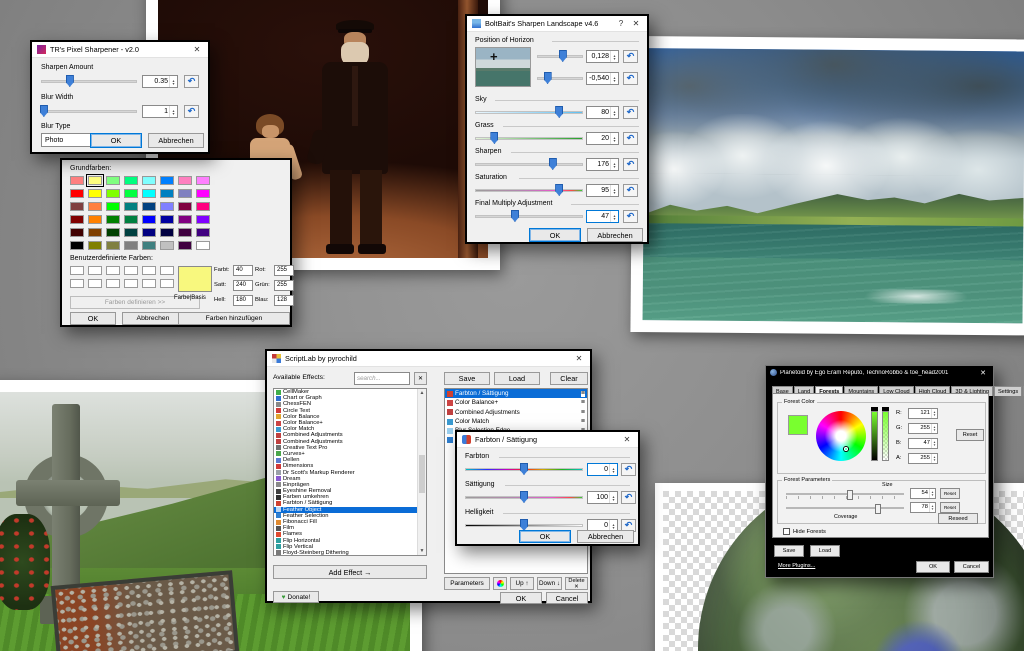 The width and height of the screenshot is (1024, 651). I want to click on script-list-item: Combined Adjustments, so click(516, 412).